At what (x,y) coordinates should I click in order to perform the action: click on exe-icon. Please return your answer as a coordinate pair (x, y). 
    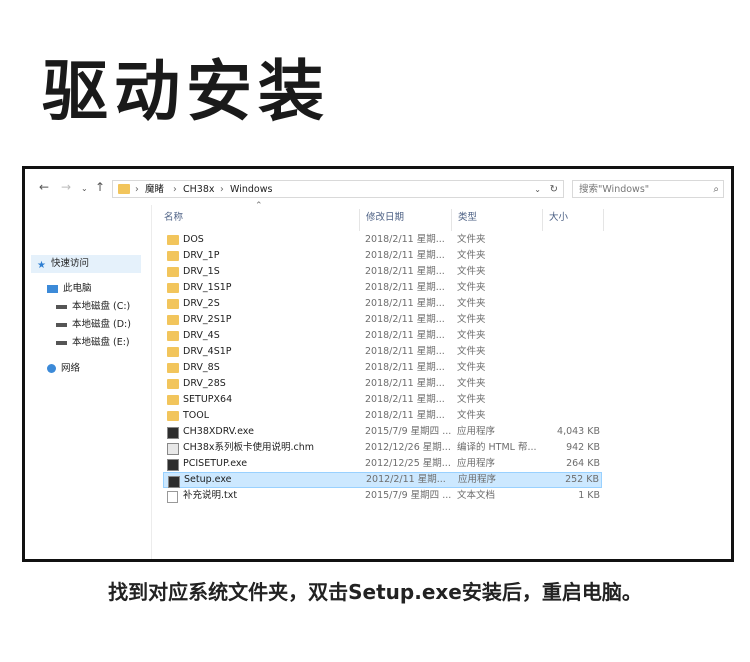
    Looking at the image, I should click on (174, 482).